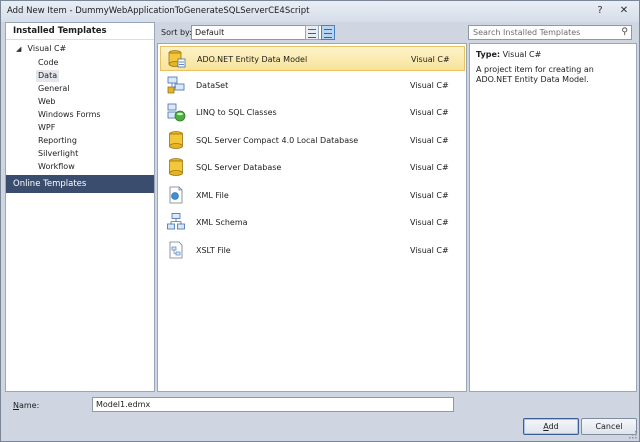 This screenshot has width=640, height=442. I want to click on template-name: LINQ to SQL Classes, so click(236, 112).